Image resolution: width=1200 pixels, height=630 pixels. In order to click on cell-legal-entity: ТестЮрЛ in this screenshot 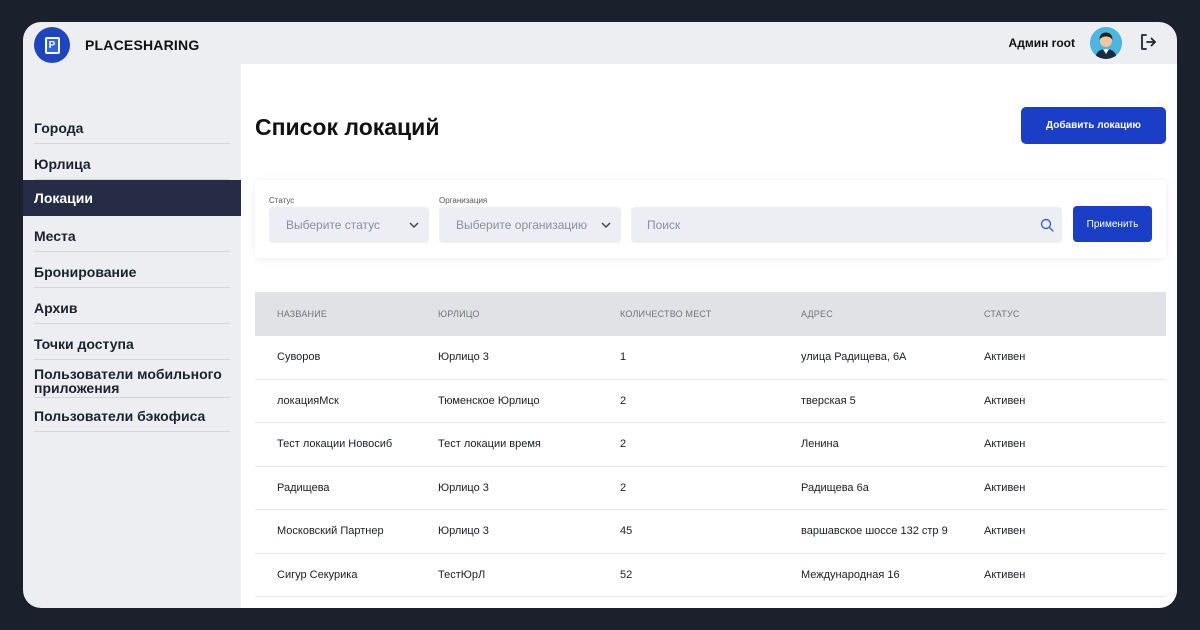, I will do `click(462, 574)`.